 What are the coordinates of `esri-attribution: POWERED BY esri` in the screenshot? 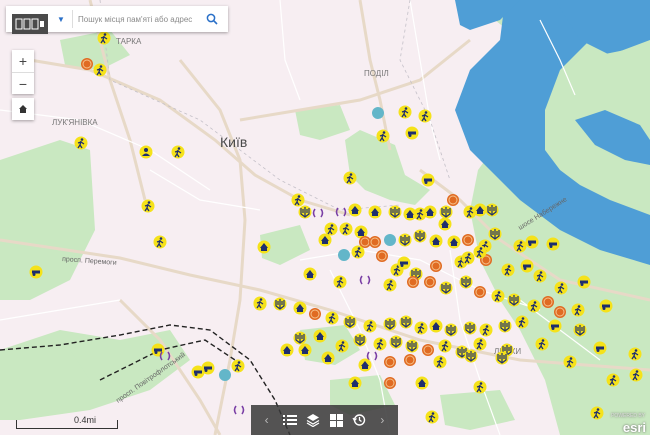 It's located at (624, 424).